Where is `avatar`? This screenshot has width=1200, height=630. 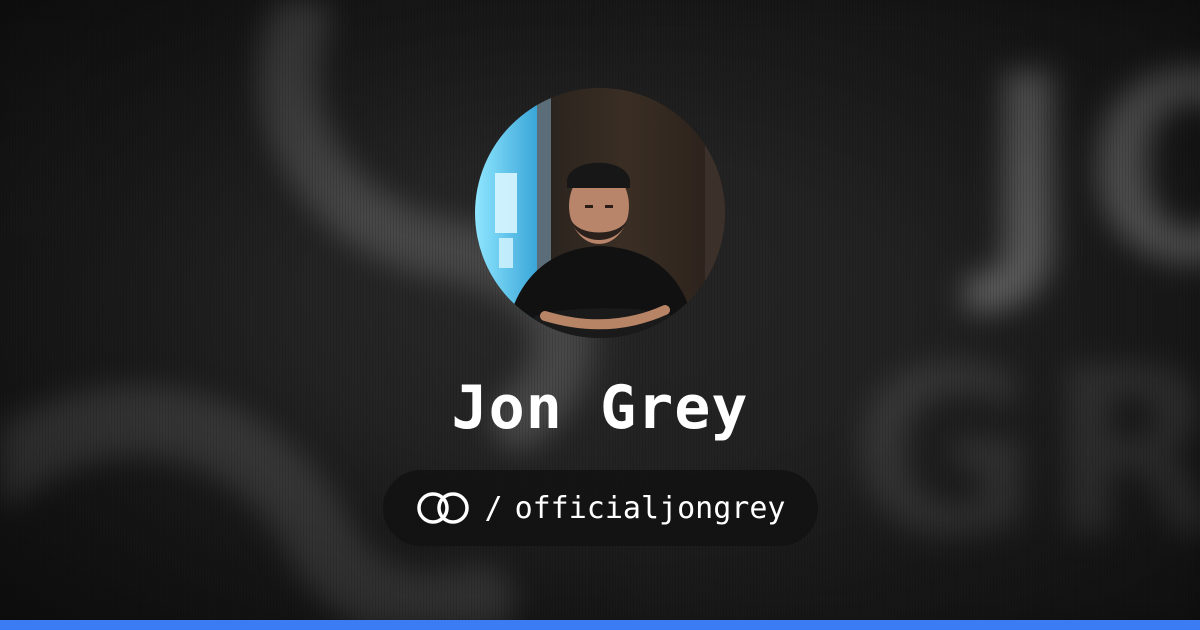 avatar is located at coordinates (600, 213).